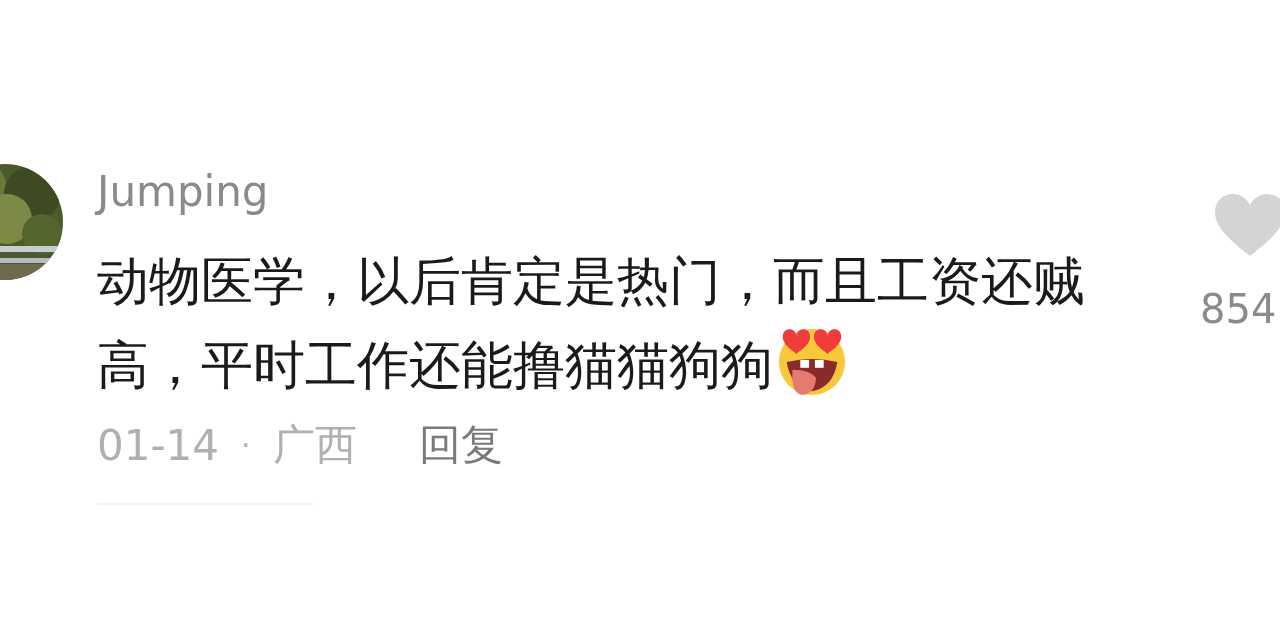  What do you see at coordinates (314, 445) in the screenshot?
I see `comment-location: 广西` at bounding box center [314, 445].